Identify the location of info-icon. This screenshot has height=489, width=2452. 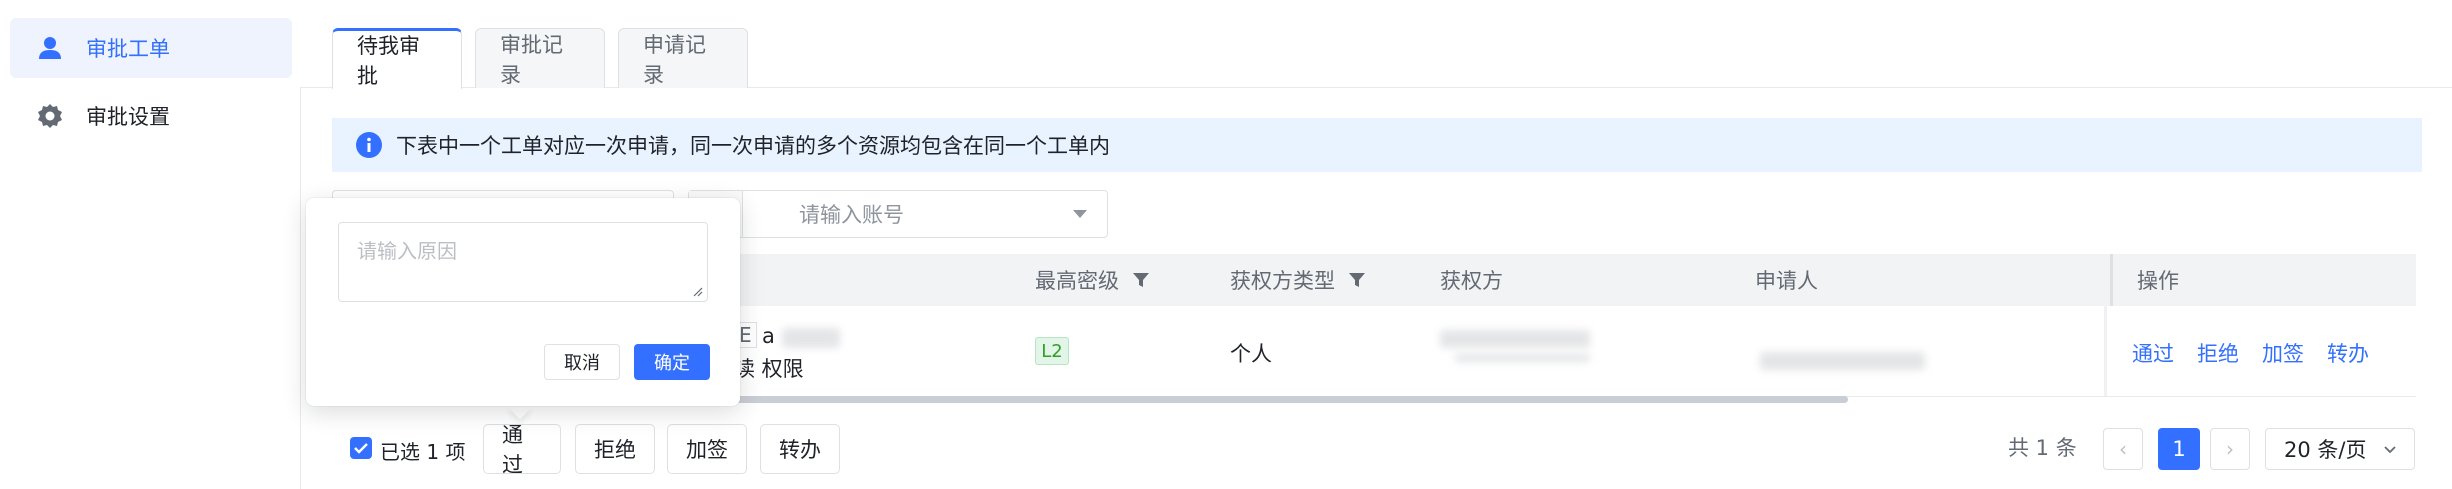
(369, 145).